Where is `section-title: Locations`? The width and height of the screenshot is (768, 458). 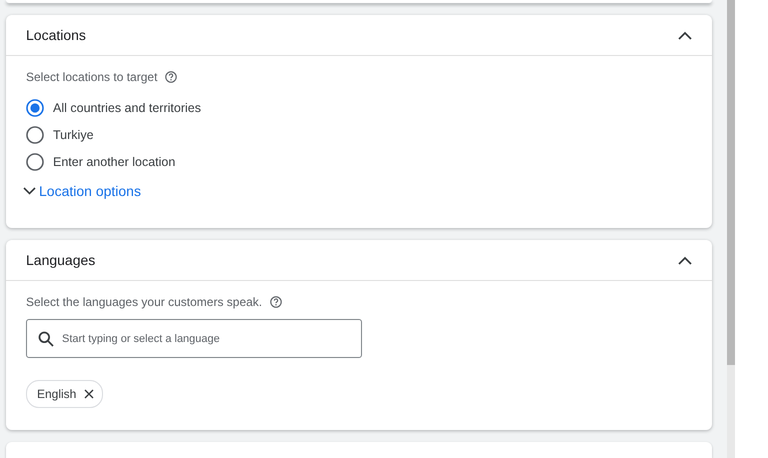
section-title: Locations is located at coordinates (56, 35).